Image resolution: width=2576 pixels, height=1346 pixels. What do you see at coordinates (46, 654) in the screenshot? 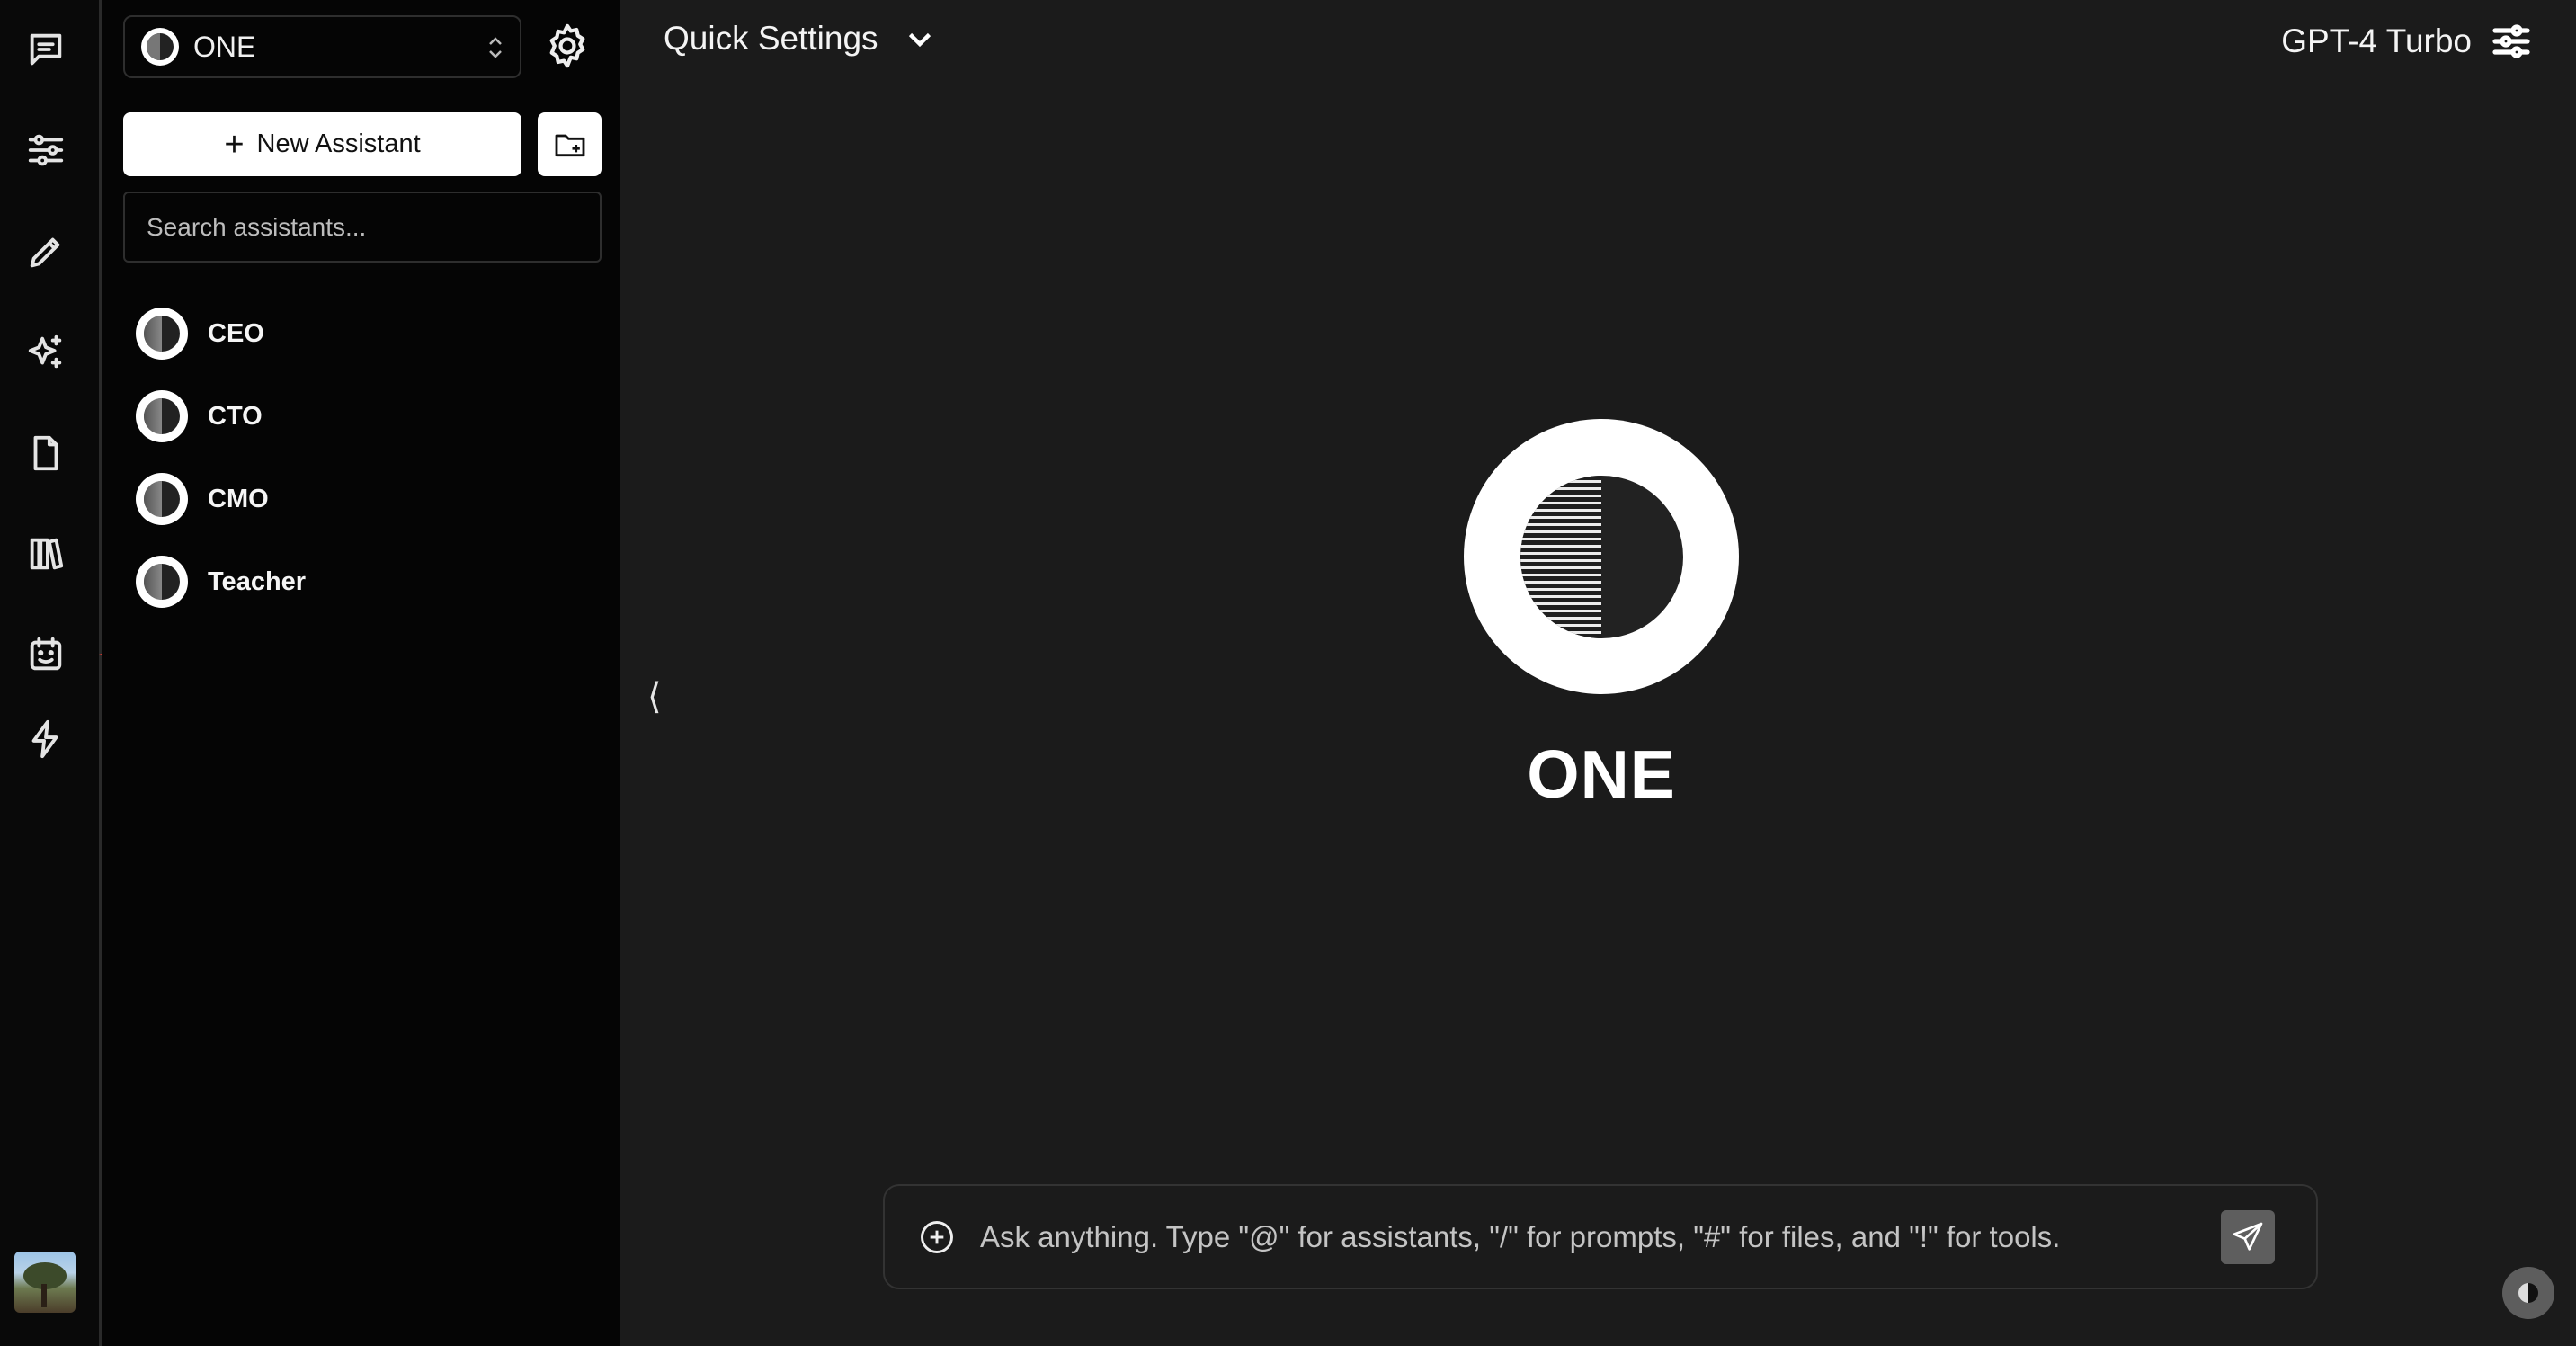
I see `bot-icon` at bounding box center [46, 654].